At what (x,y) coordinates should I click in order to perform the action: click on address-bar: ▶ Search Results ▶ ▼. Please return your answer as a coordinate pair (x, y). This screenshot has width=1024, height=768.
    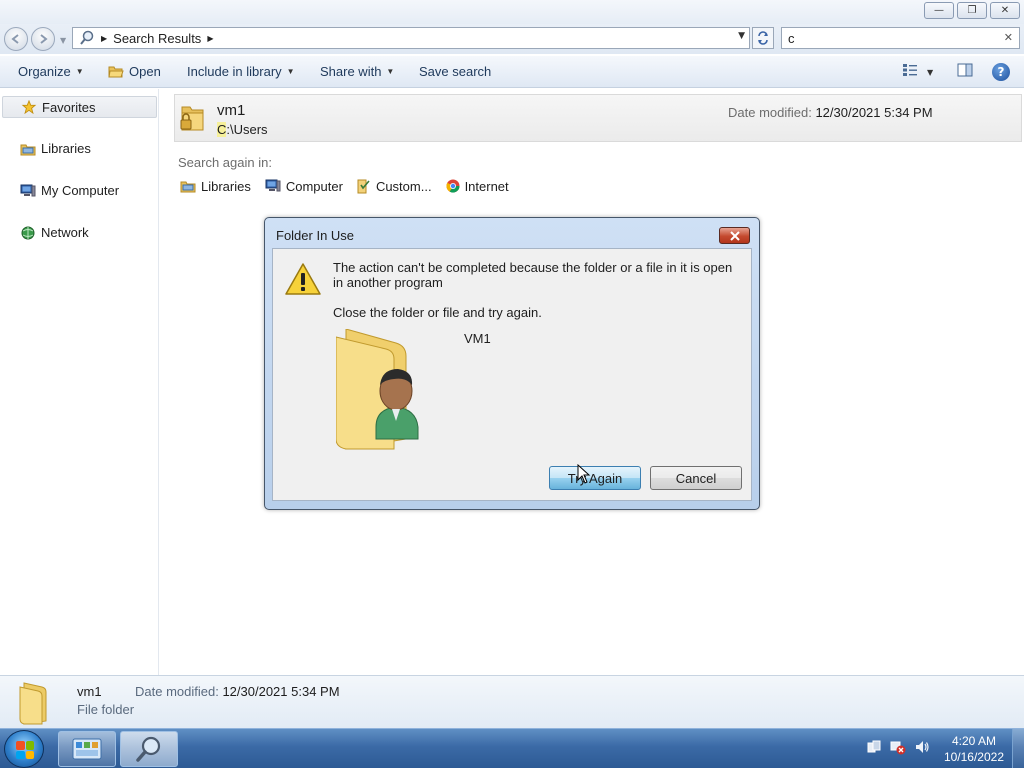
    Looking at the image, I should click on (411, 38).